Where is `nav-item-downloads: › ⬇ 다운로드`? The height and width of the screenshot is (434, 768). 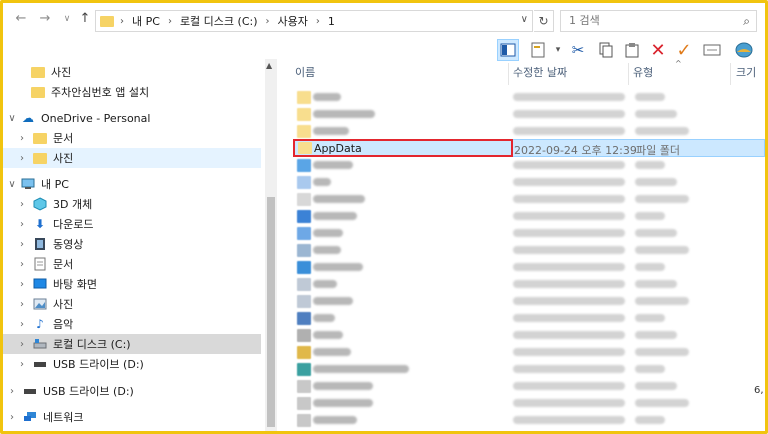
nav-item-downloads: › ⬇ 다운로드 is located at coordinates (132, 224).